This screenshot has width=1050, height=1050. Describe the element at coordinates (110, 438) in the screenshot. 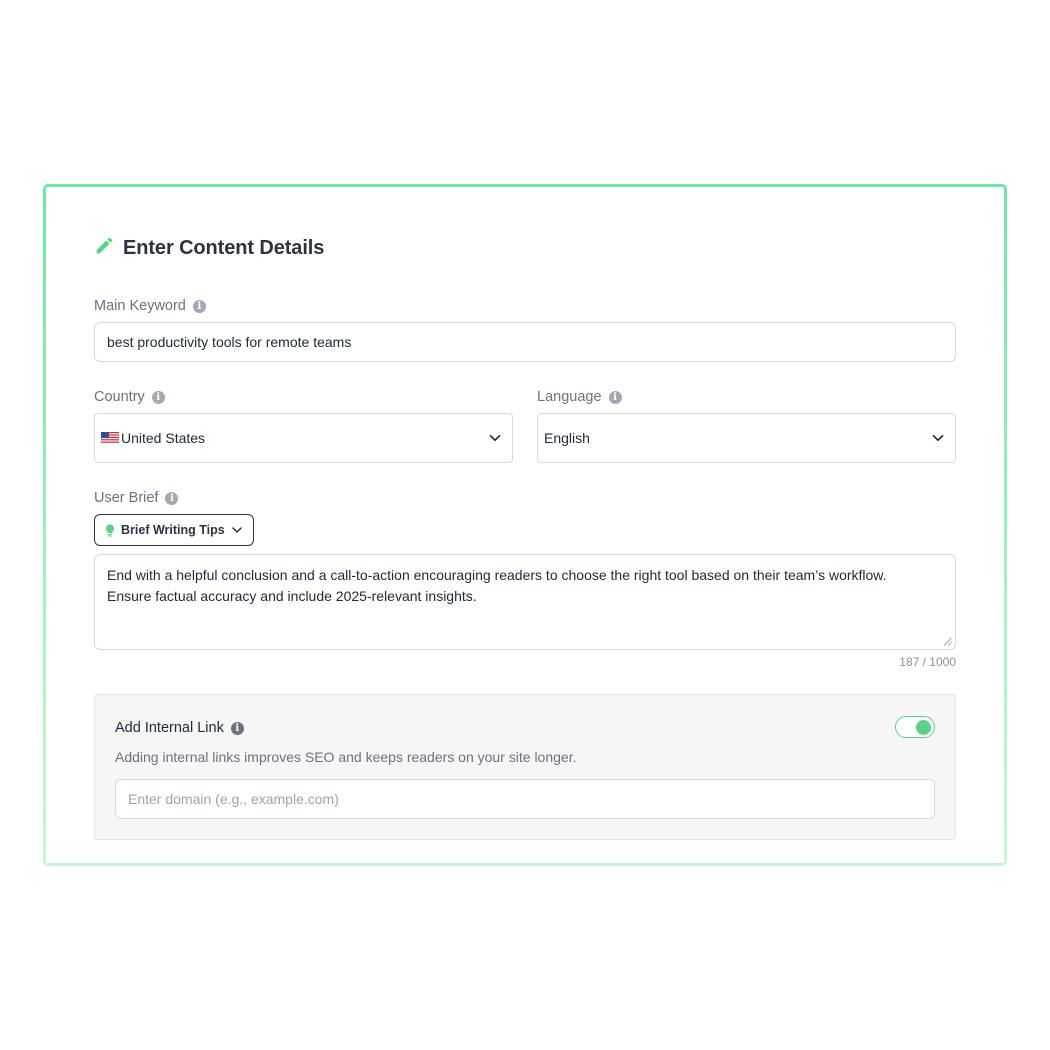

I see `us-flag-icon` at that location.